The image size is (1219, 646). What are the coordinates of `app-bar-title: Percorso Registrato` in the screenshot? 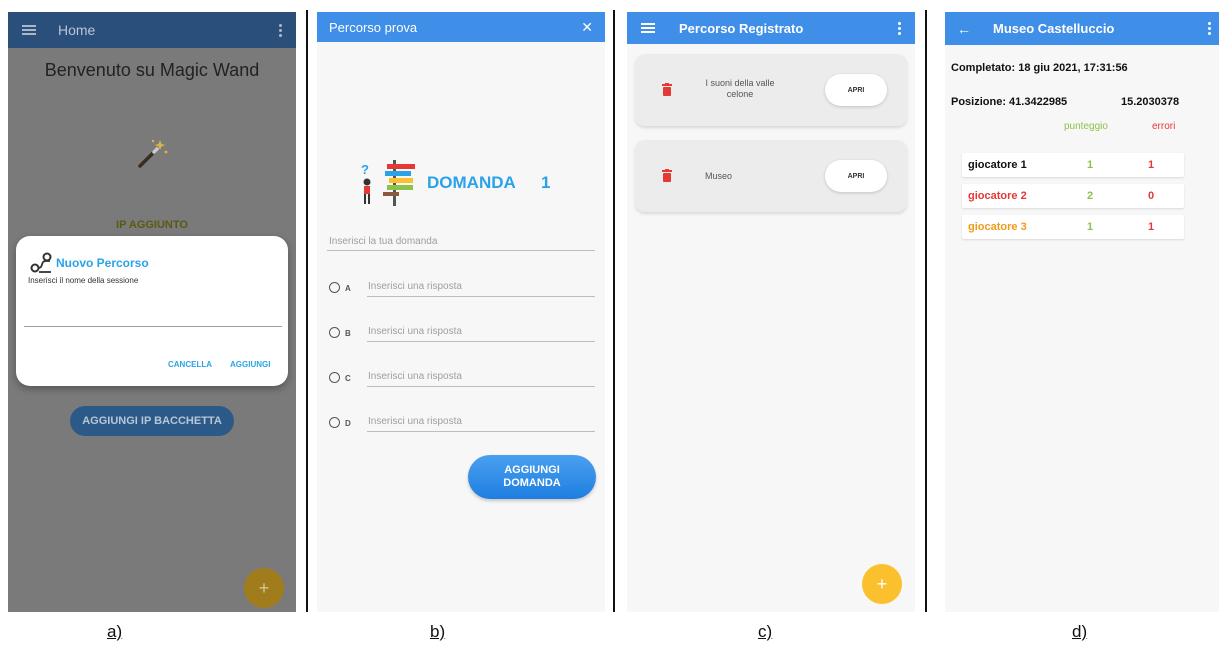 It's located at (741, 28).